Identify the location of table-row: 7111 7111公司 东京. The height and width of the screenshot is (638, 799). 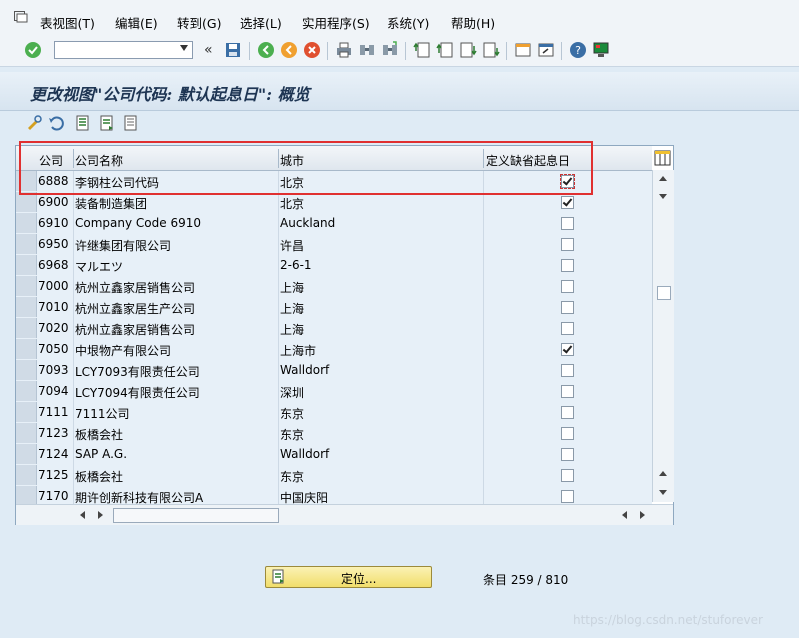
(334, 413).